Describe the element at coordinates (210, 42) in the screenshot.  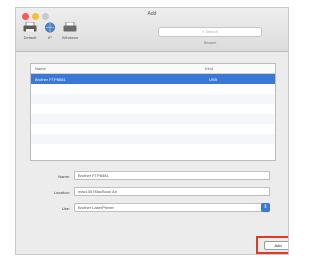
I see `search-label: Search` at that location.